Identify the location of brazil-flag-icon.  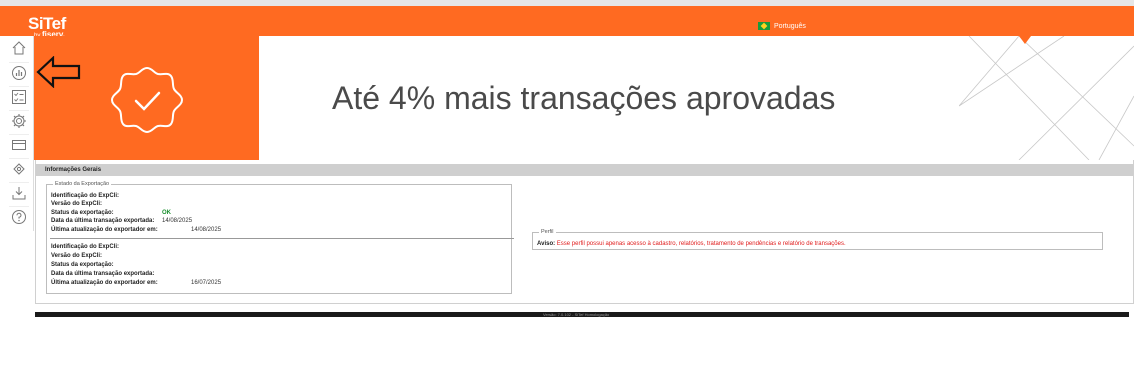
(764, 26).